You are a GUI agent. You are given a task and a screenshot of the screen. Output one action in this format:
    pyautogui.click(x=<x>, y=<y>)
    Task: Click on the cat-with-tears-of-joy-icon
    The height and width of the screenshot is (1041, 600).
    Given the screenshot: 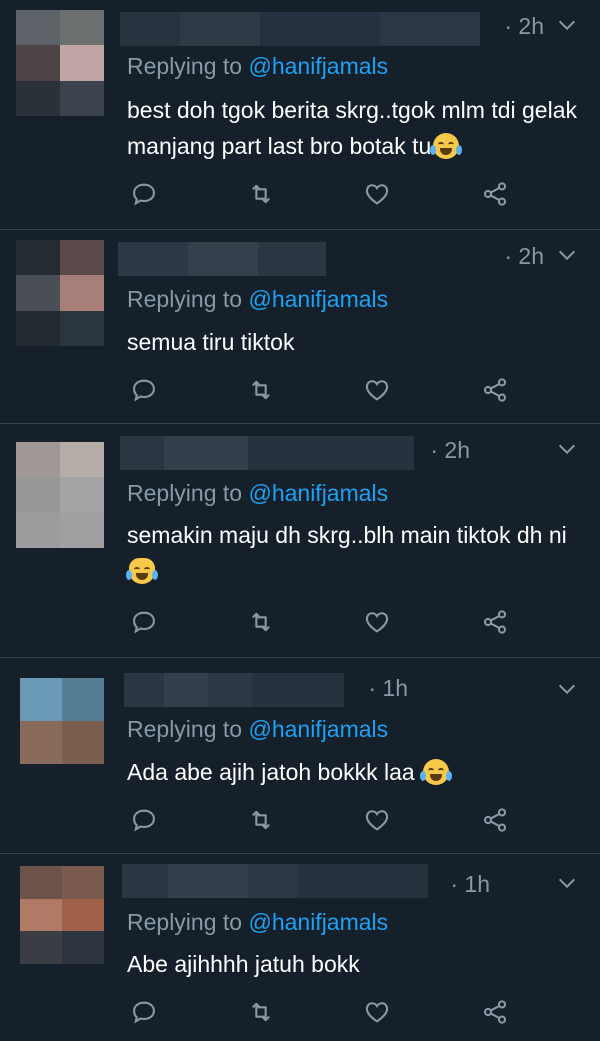 What is the action you would take?
    pyautogui.click(x=142, y=571)
    